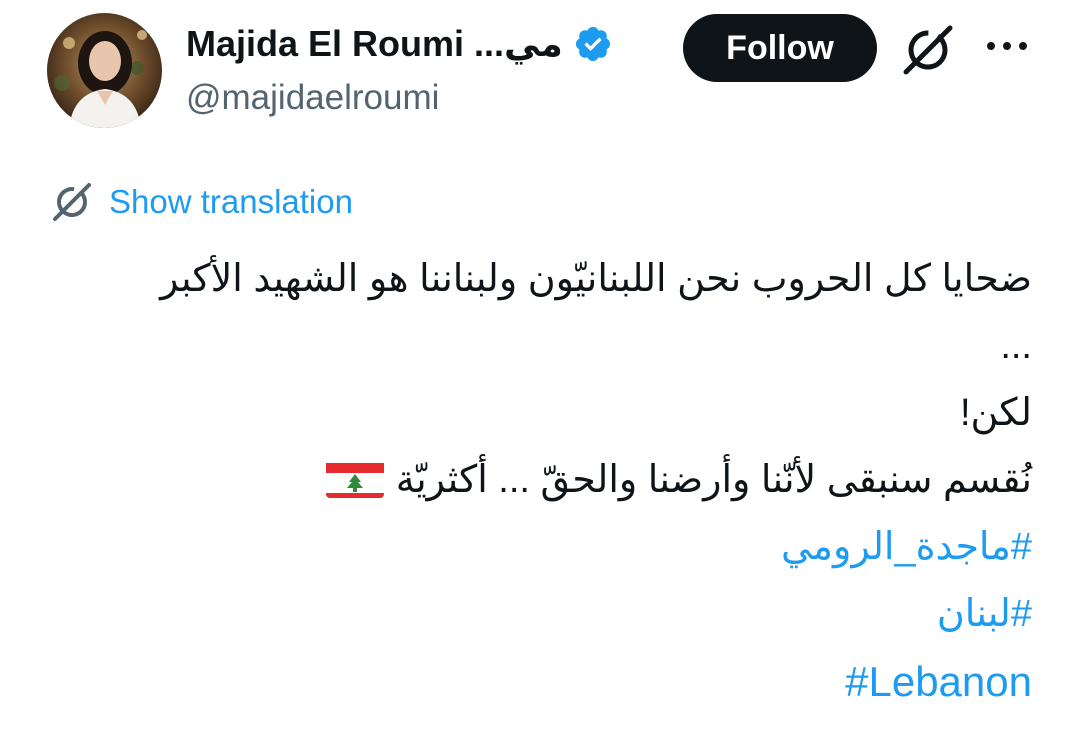 Image resolution: width=1080 pixels, height=750 pixels. Describe the element at coordinates (231, 202) in the screenshot. I see `show-translation-link: Show translation` at that location.